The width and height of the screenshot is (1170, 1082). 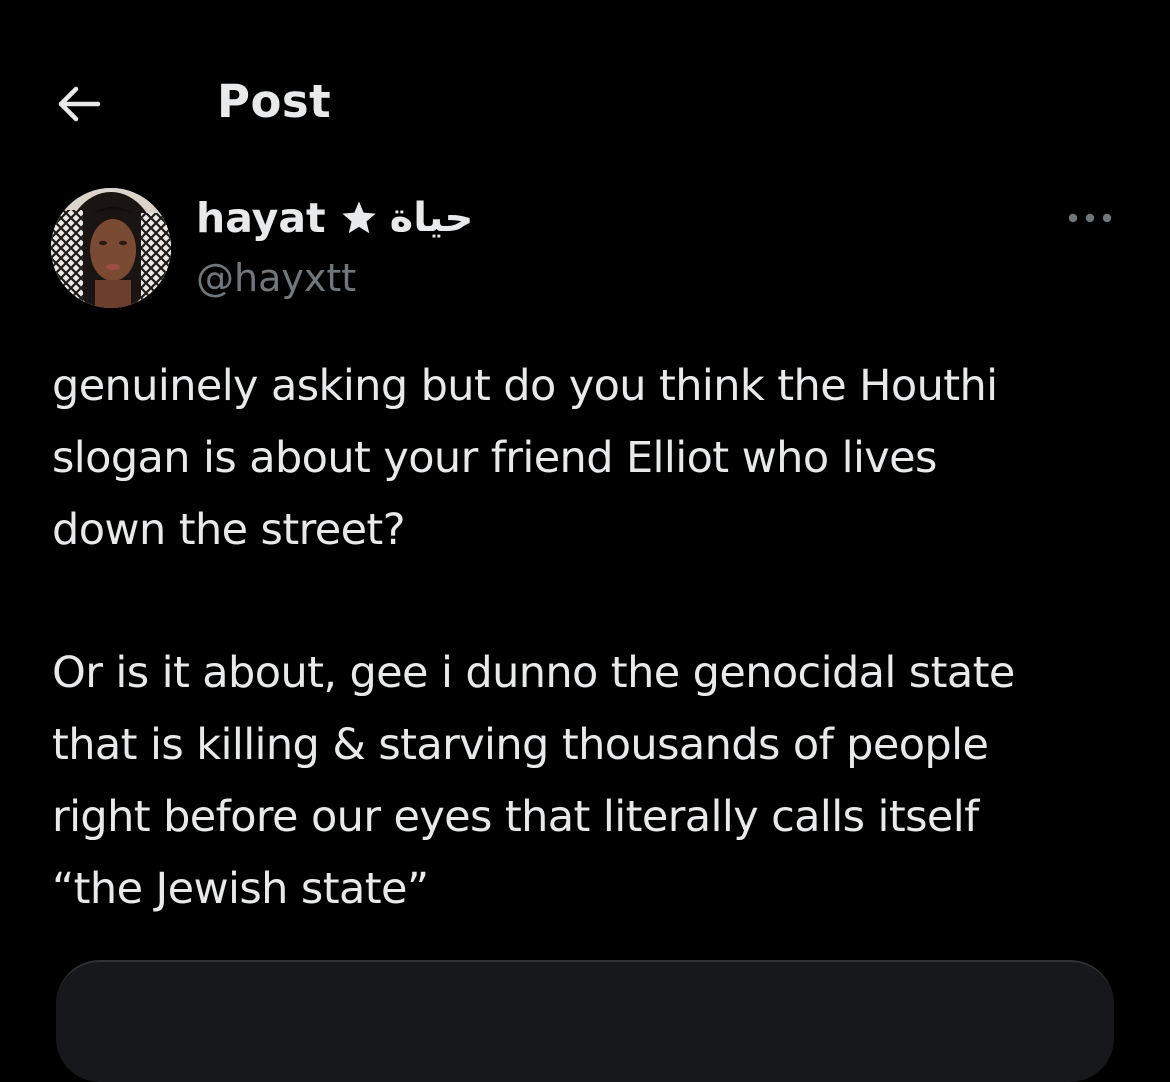 I want to click on arrow-left-icon, so click(x=79, y=104).